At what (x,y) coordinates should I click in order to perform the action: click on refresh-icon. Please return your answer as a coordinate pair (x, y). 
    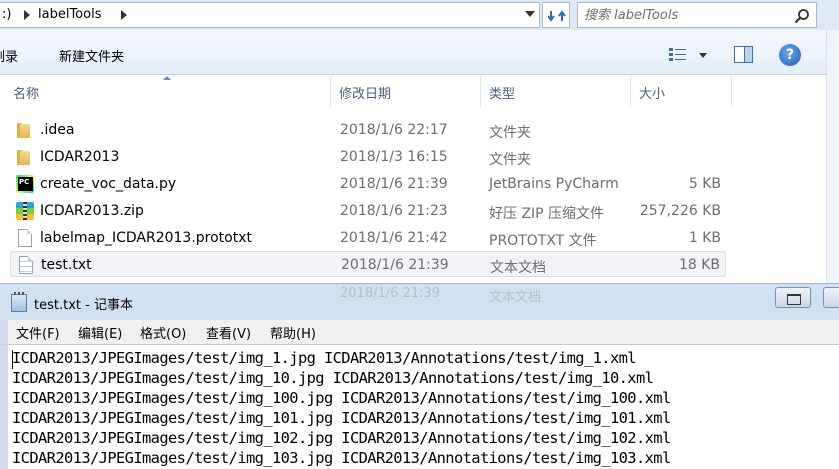
    Looking at the image, I should click on (557, 16).